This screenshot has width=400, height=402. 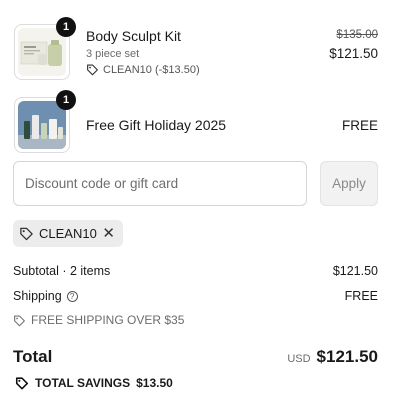 I want to click on applied-discount-chip: CLEAN10 ✕, so click(x=68, y=233).